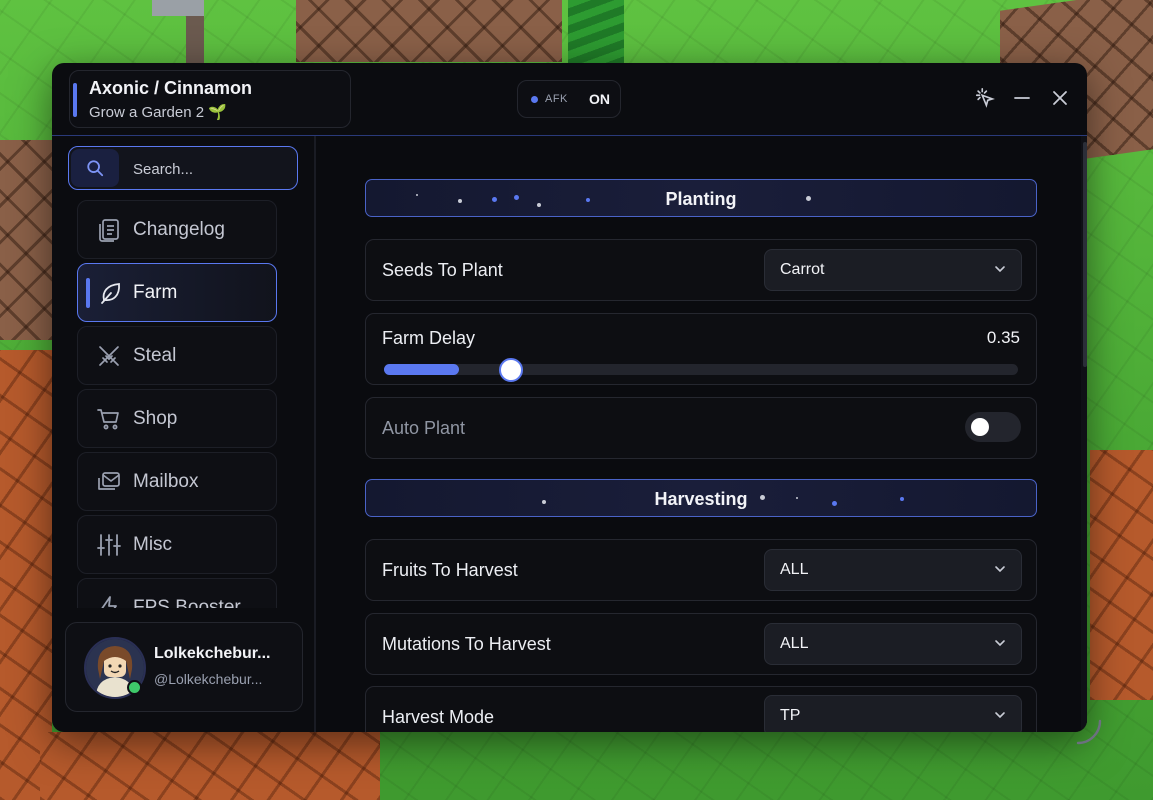 This screenshot has width=1153, height=800. I want to click on afk-toggle: AFK ON, so click(569, 99).